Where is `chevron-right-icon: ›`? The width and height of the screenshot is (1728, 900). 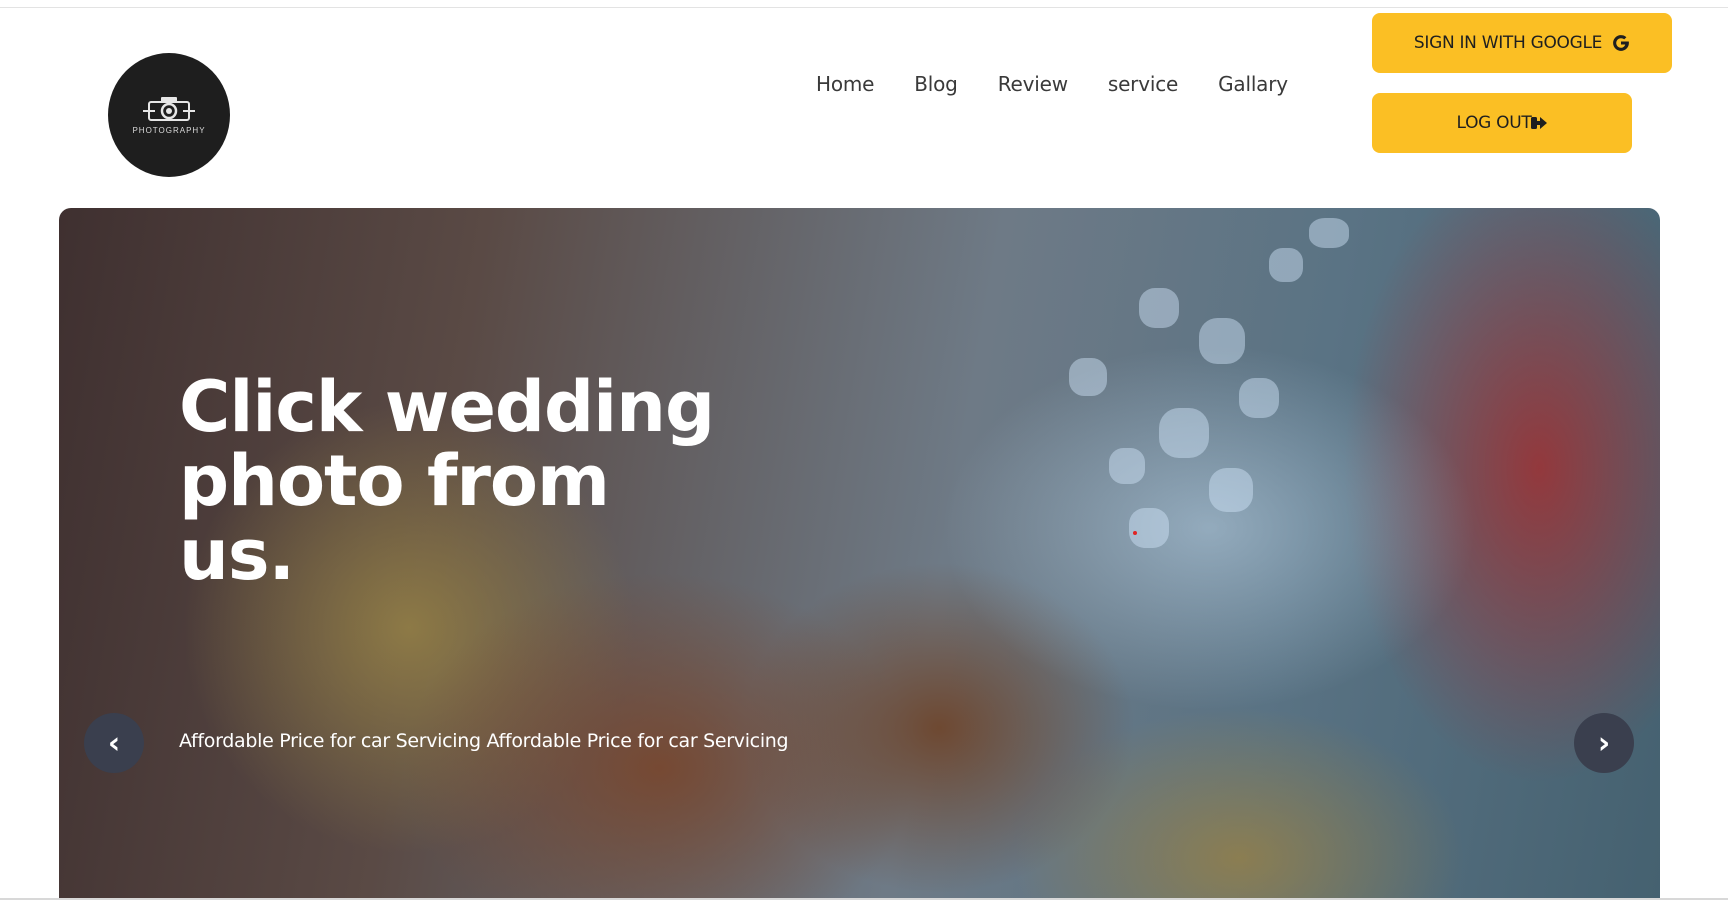 chevron-right-icon: › is located at coordinates (1604, 743).